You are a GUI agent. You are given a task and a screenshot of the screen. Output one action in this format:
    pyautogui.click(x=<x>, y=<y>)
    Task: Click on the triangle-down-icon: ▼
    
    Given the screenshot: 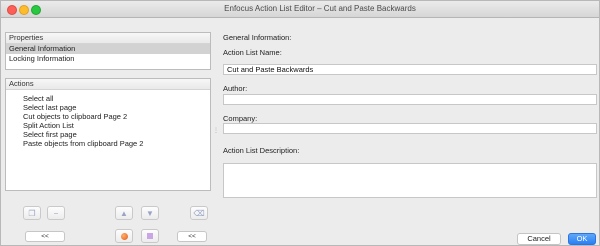 What is the action you would take?
    pyautogui.click(x=150, y=213)
    